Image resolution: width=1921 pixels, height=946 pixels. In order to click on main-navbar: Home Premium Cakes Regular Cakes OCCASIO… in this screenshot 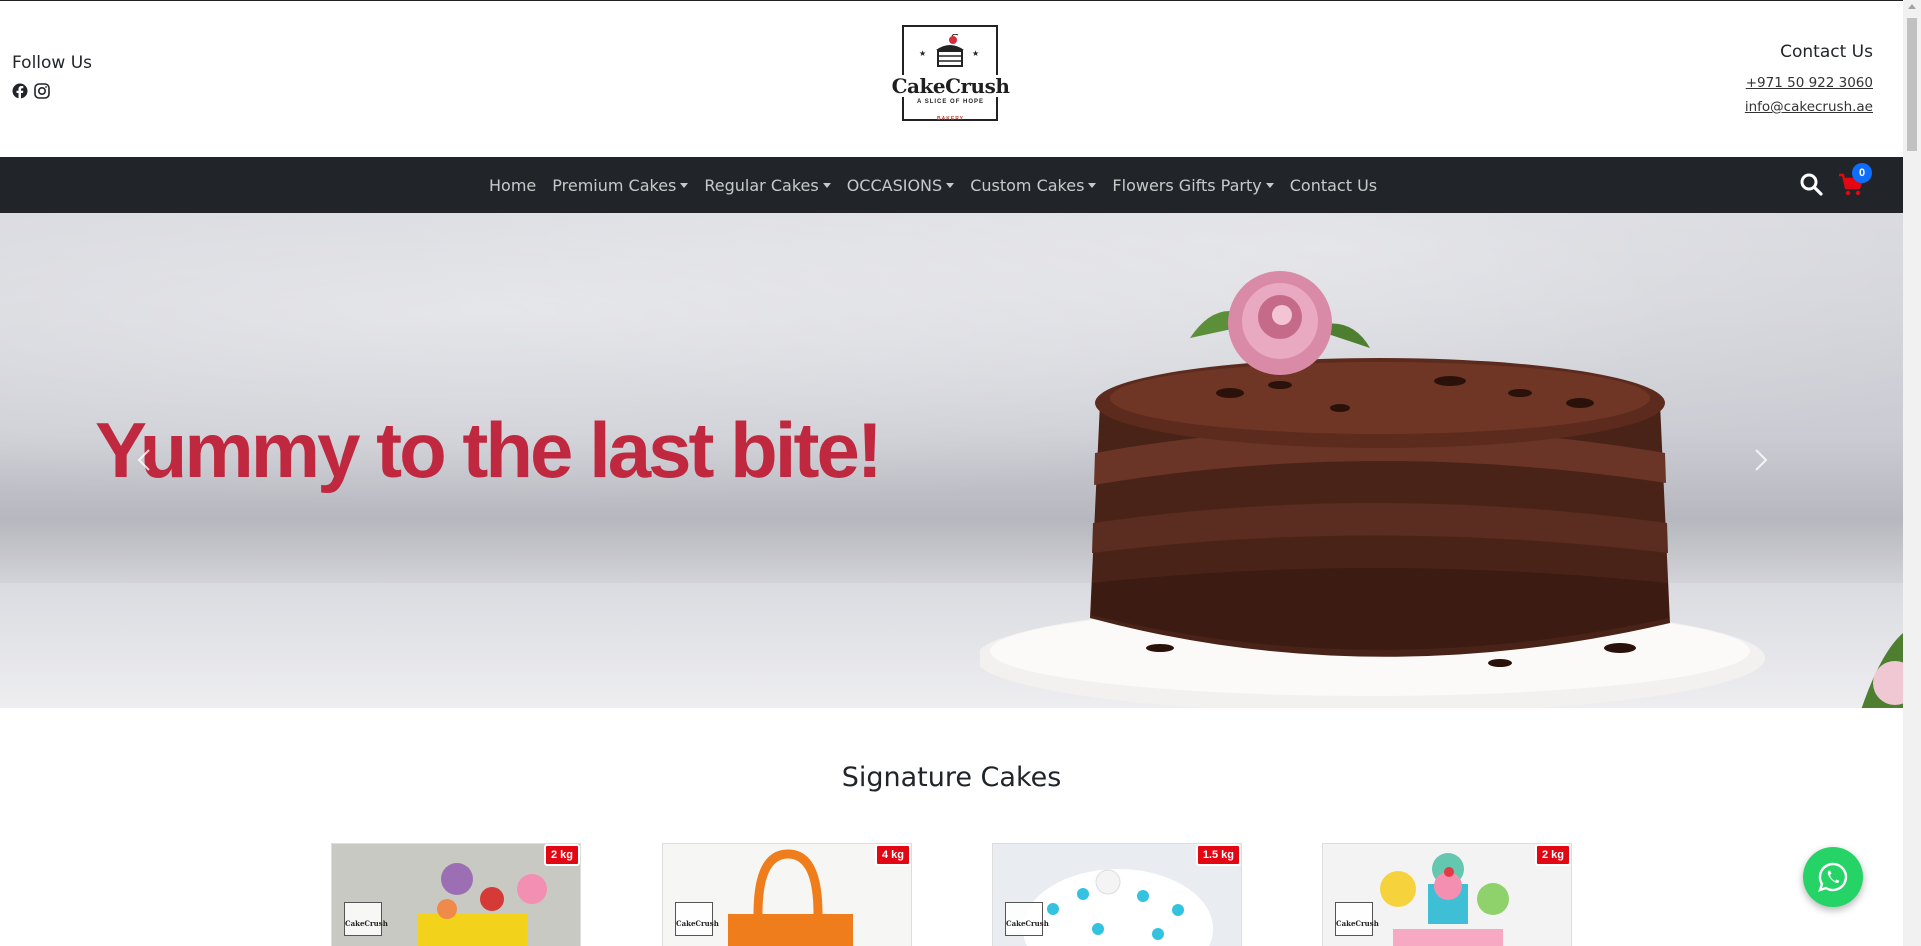, I will do `click(951, 185)`.